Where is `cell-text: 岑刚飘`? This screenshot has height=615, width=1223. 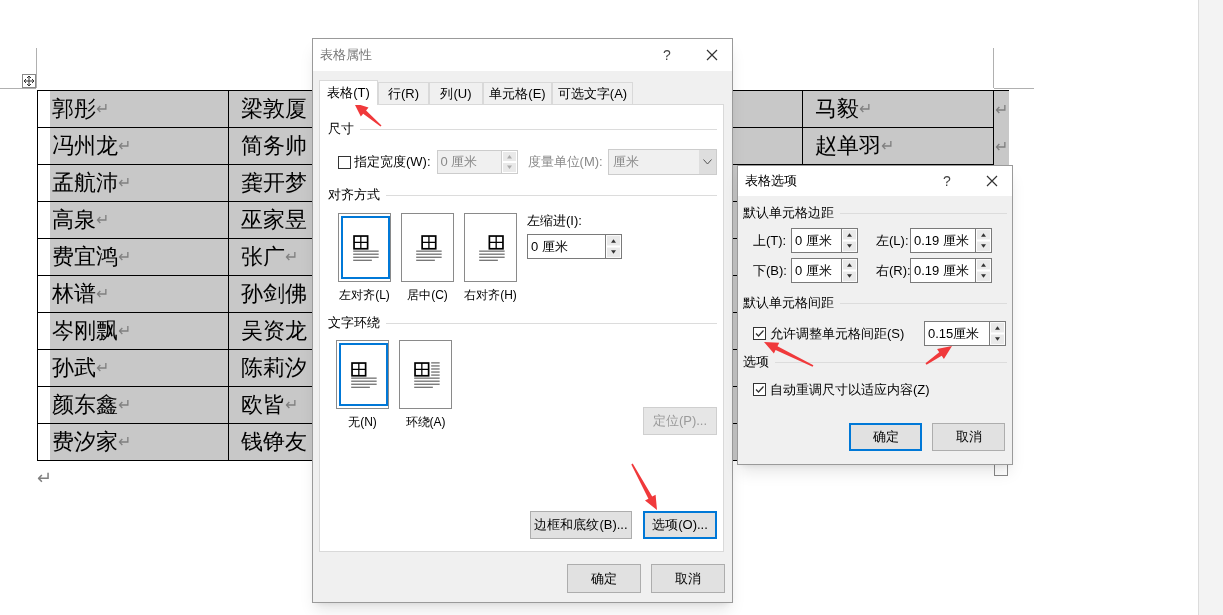 cell-text: 岑刚飘 is located at coordinates (85, 331).